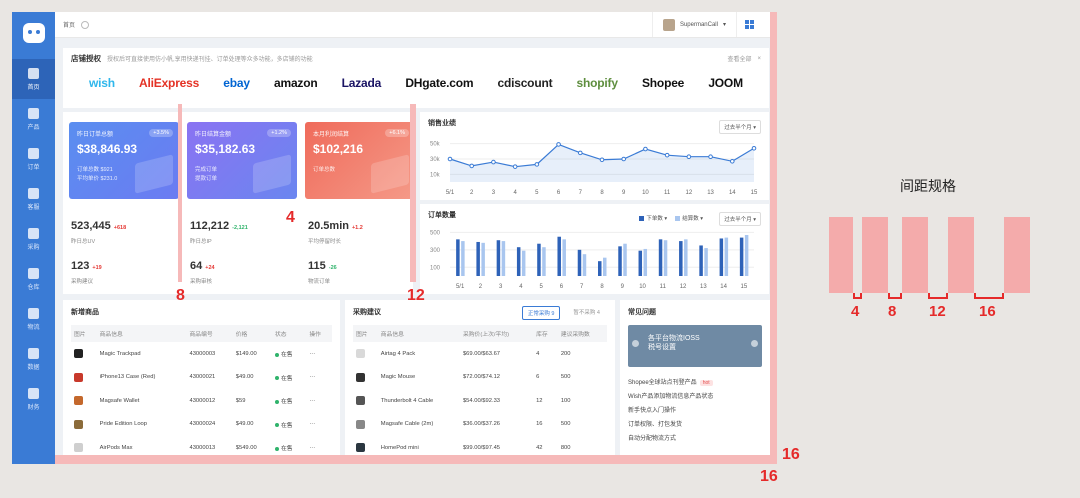 The height and width of the screenshot is (498, 1080). Describe the element at coordinates (480, 425) in the screenshot. I see `table-row: Magsafe Cable (2m) $36.00/$37.26 16 500` at that location.